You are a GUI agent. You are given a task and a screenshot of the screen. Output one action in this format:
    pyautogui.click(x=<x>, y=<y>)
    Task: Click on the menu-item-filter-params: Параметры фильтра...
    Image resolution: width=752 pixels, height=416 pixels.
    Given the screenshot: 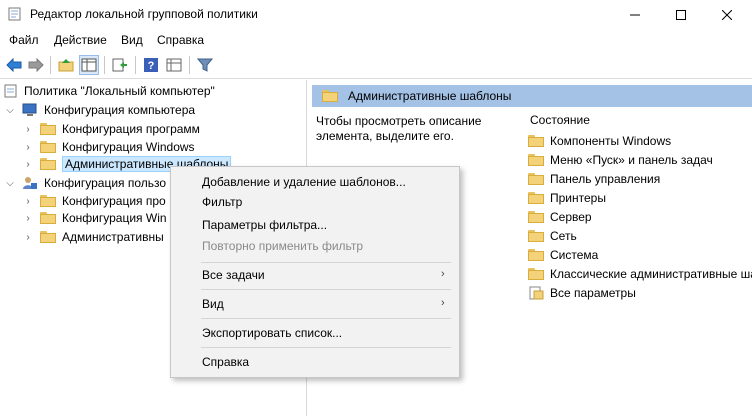 What is the action you would take?
    pyautogui.click(x=264, y=225)
    